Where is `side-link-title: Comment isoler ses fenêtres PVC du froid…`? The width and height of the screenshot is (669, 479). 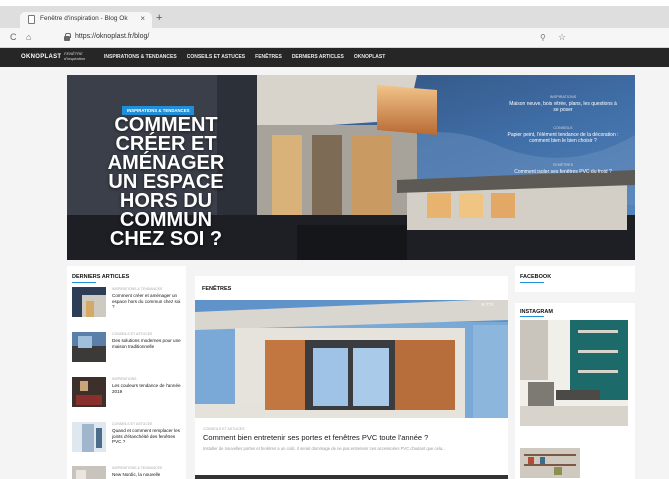
side-link-title: Comment isoler ses fenêtres PVC du froid… is located at coordinates (563, 172).